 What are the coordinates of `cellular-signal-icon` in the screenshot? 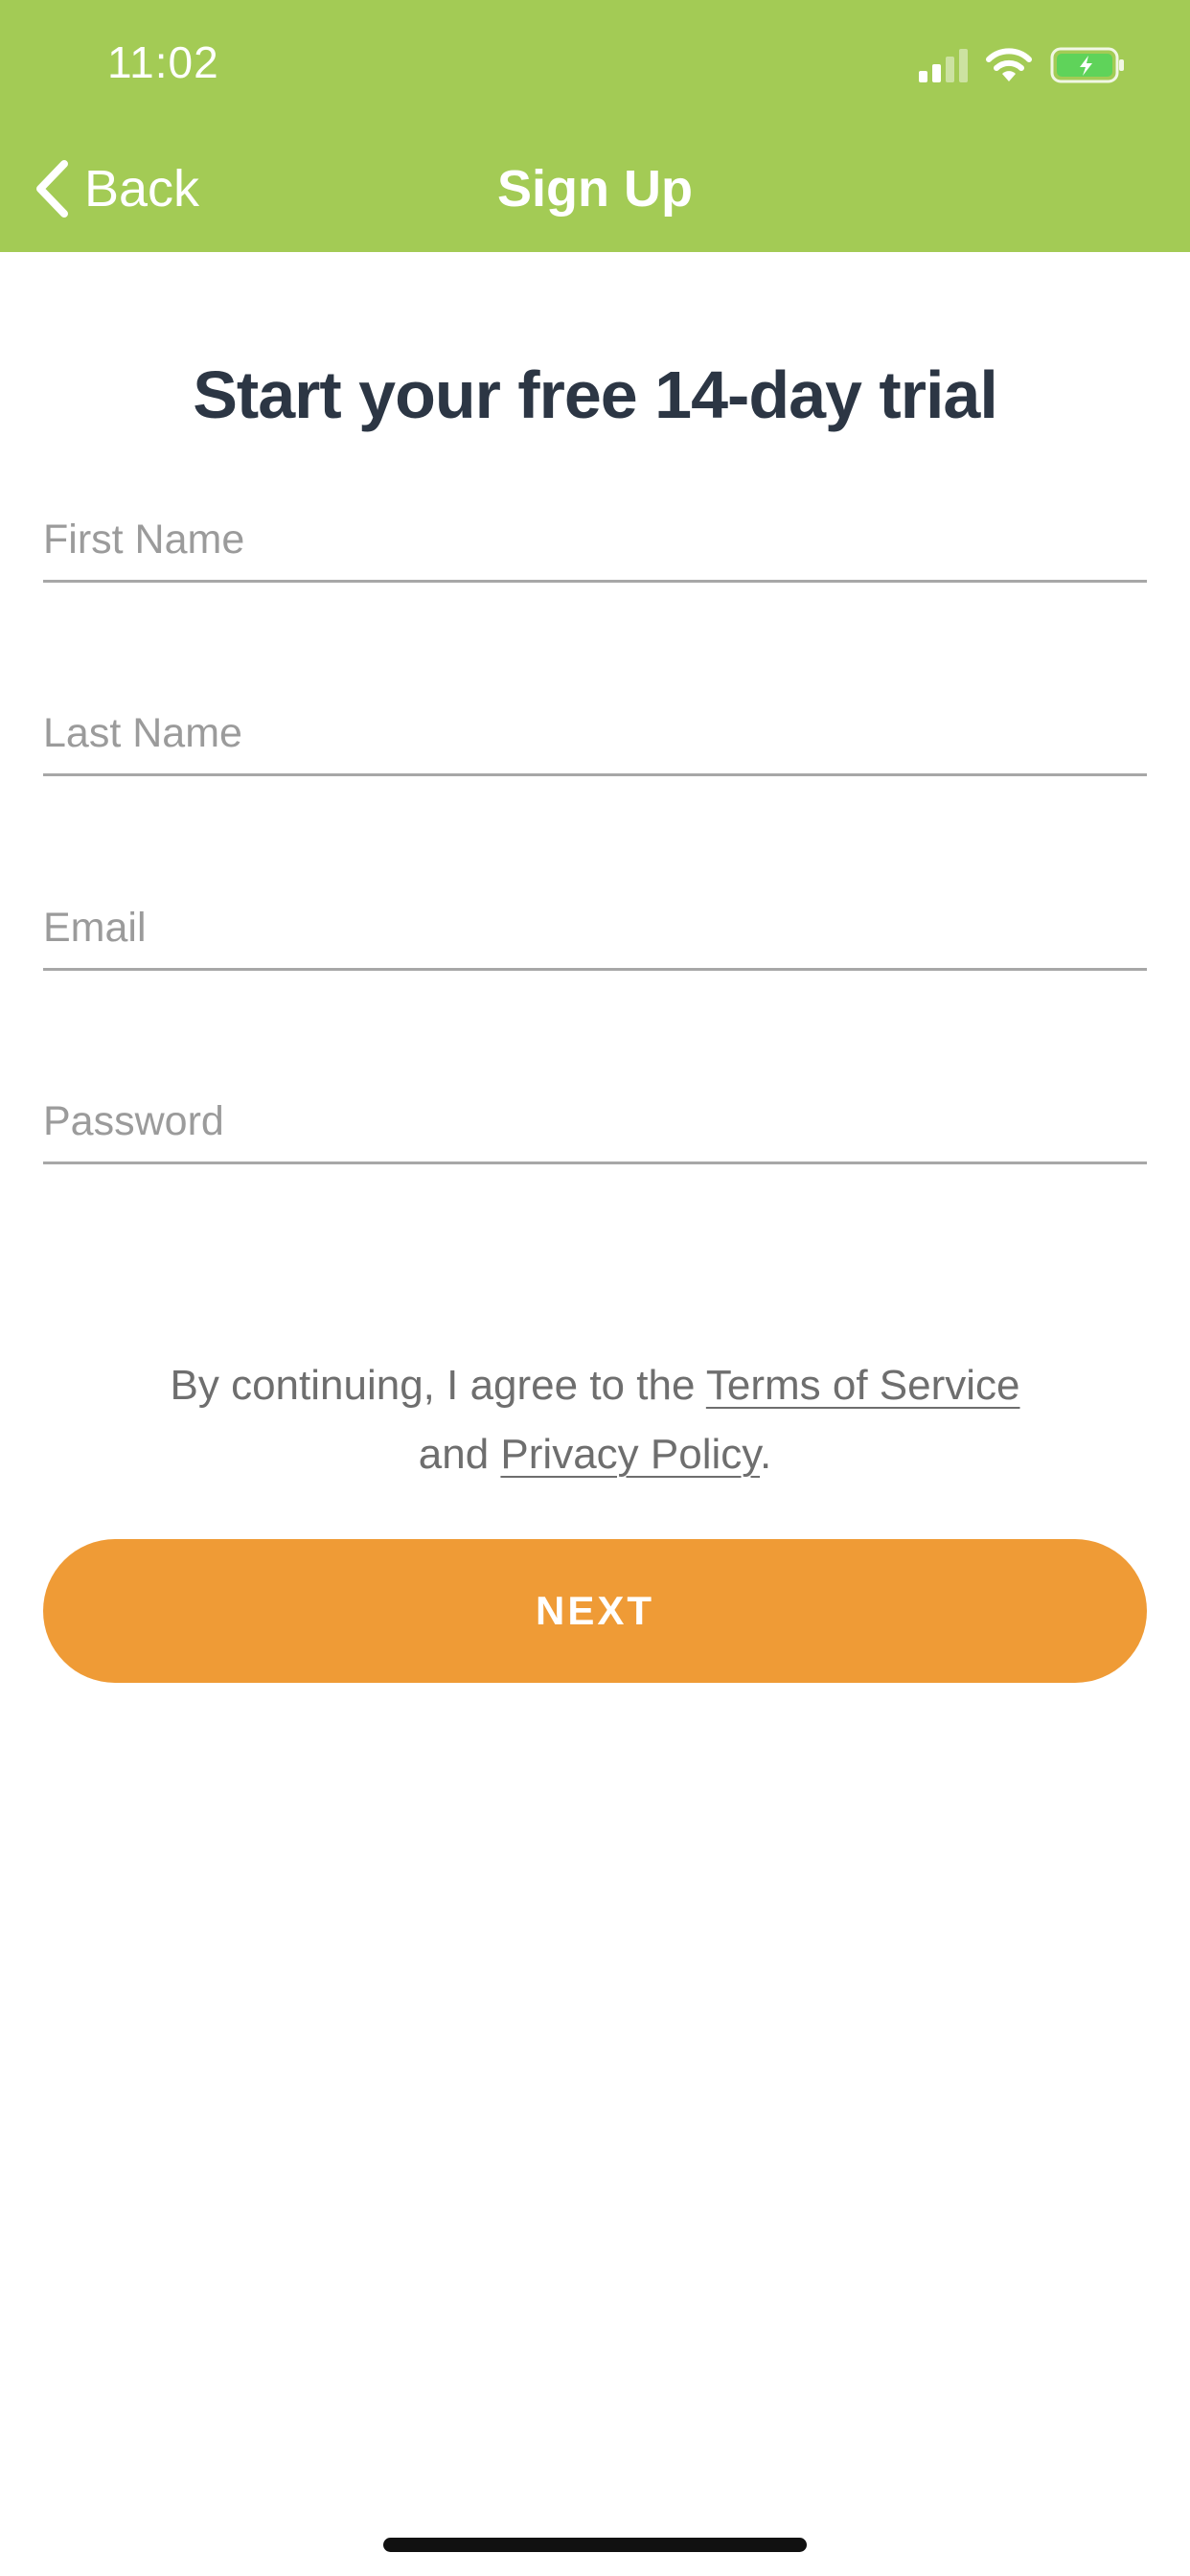 It's located at (944, 65).